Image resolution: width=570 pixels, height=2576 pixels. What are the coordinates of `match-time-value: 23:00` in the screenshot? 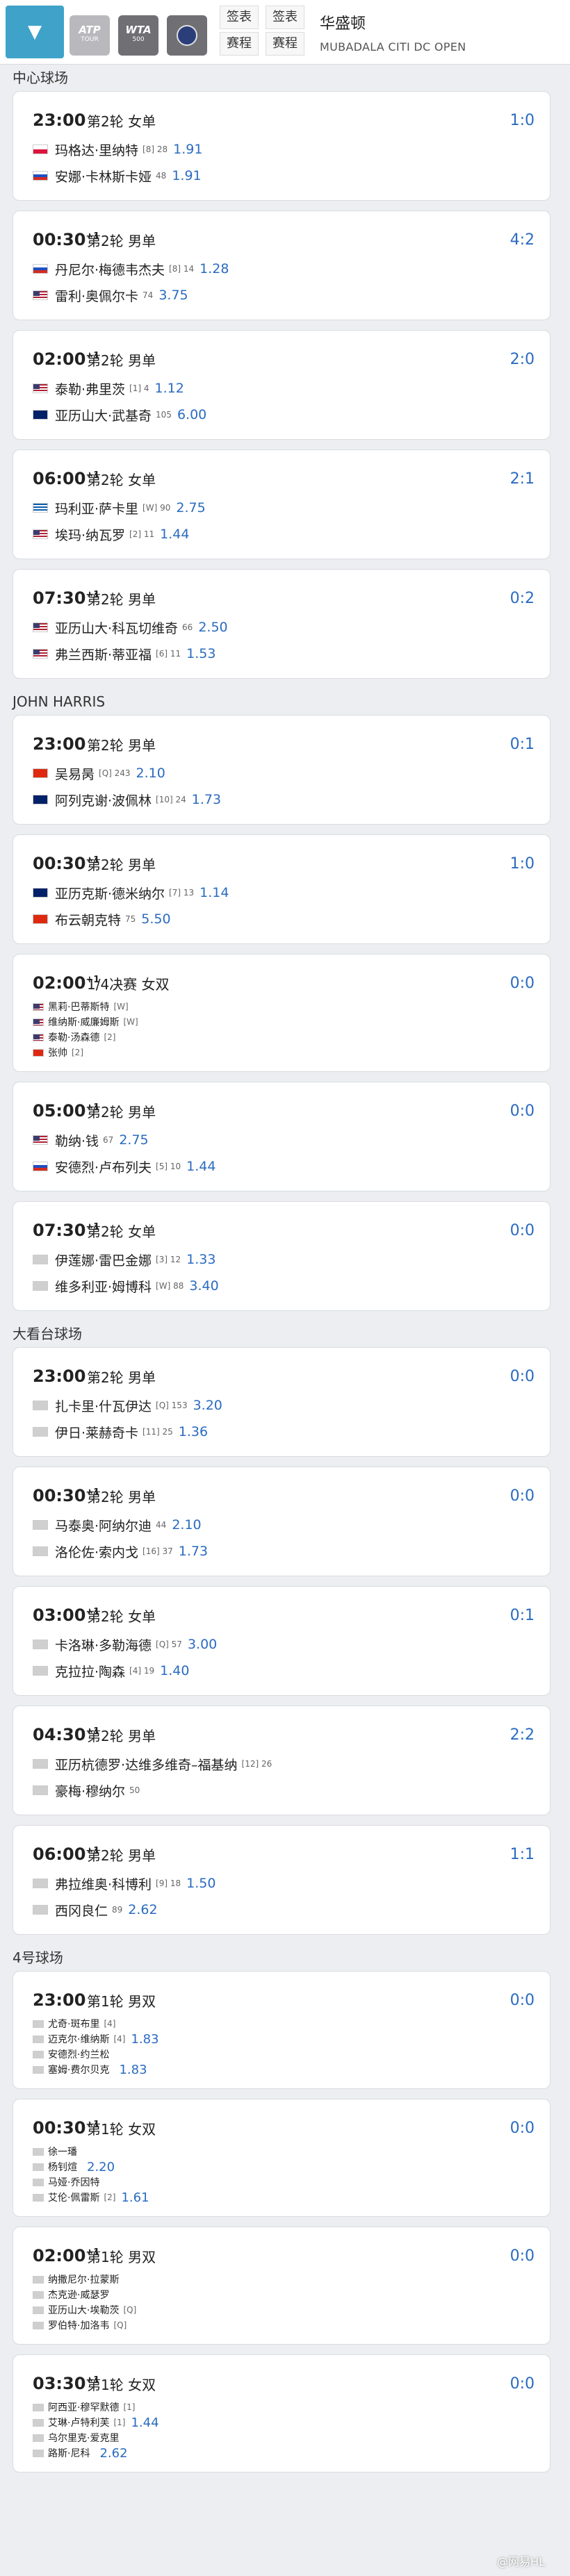 It's located at (59, 2000).